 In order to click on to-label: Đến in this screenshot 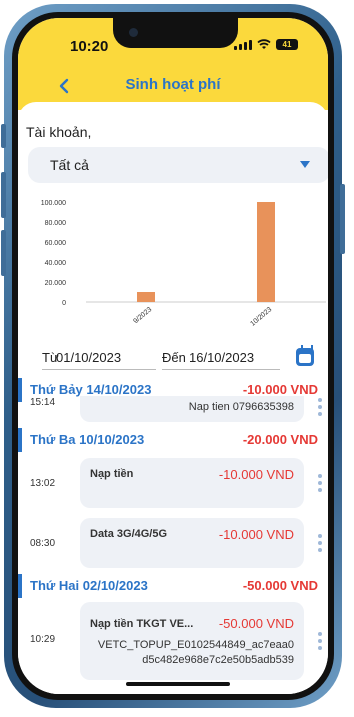, I will do `click(174, 357)`.